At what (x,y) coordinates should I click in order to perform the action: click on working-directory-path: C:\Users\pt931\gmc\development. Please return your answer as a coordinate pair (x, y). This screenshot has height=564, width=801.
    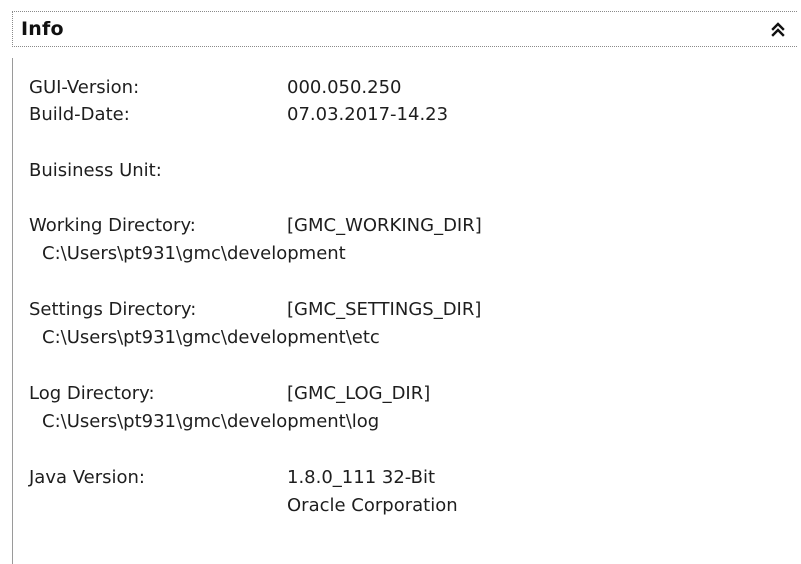
    Looking at the image, I should click on (194, 253).